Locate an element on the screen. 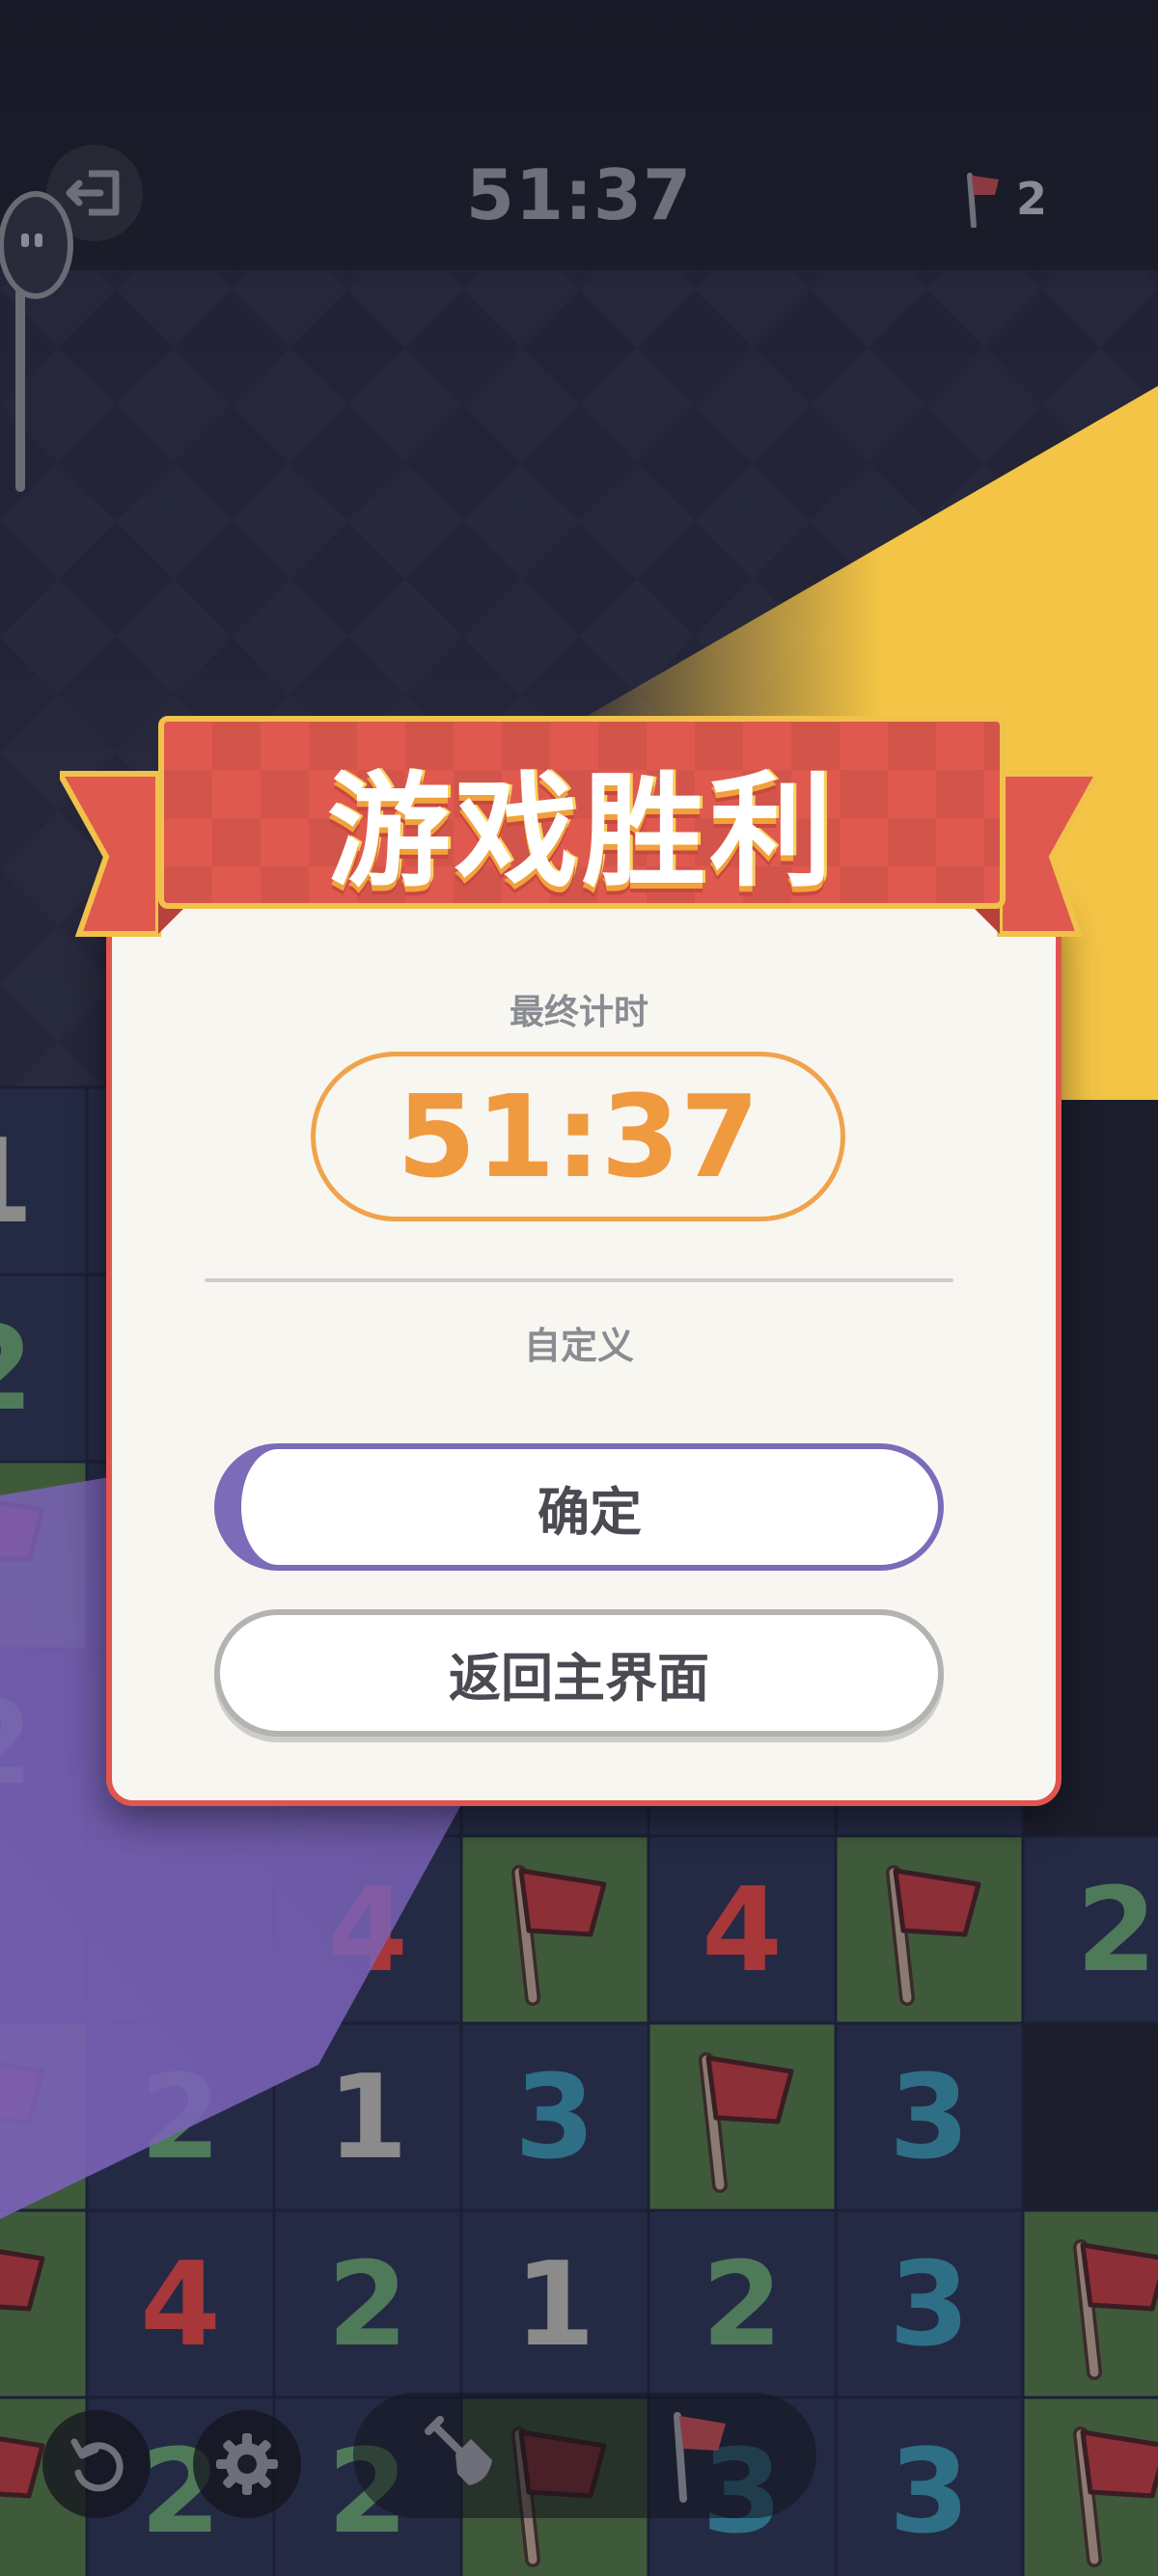 This screenshot has width=1158, height=2576. flag-count-value: 2 is located at coordinates (1032, 199).